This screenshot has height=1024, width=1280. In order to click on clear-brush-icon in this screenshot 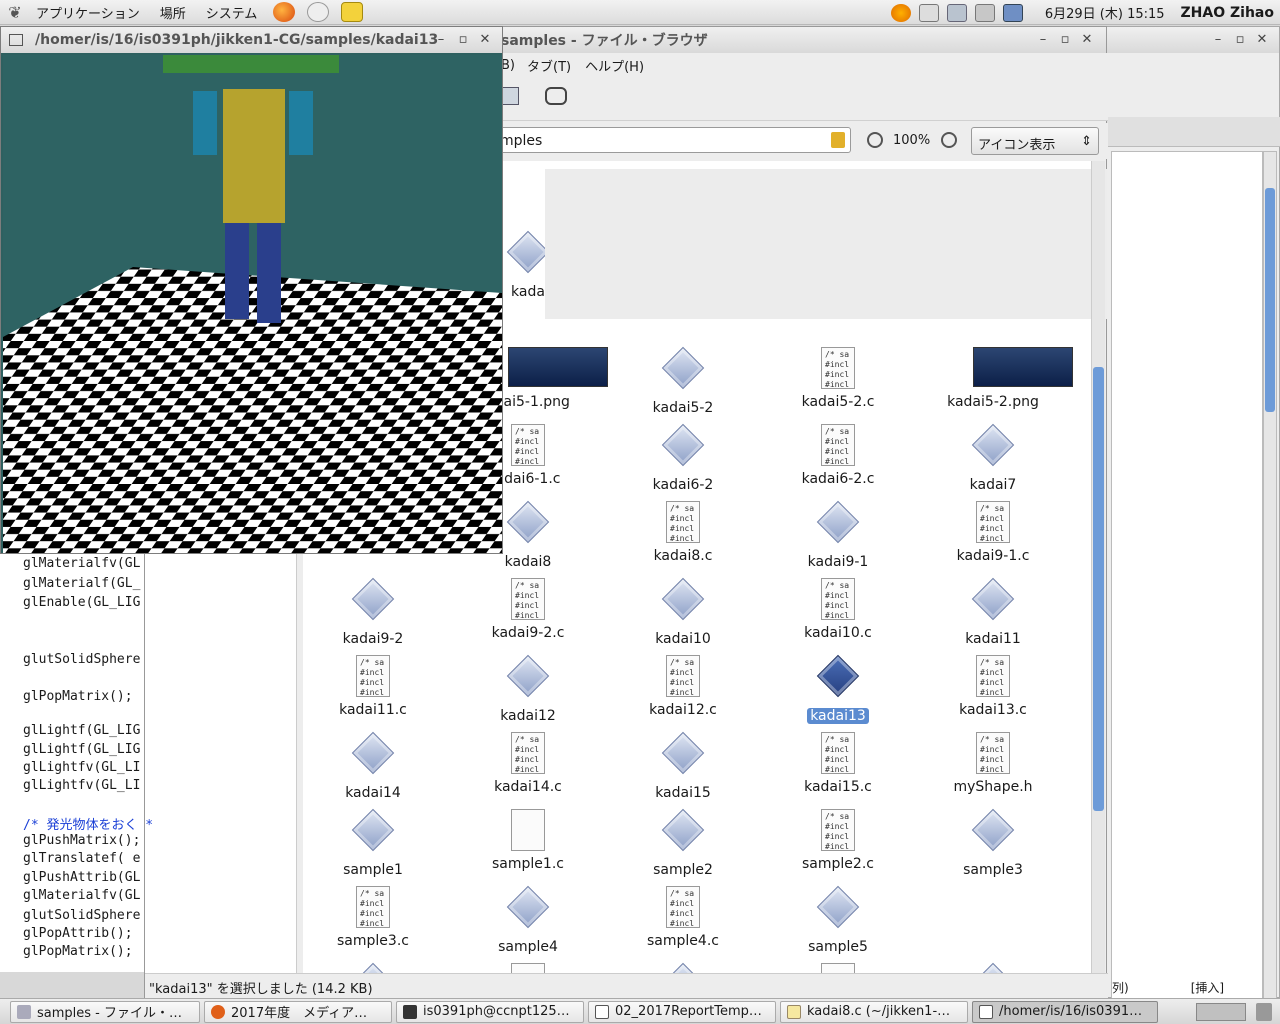, I will do `click(838, 140)`.